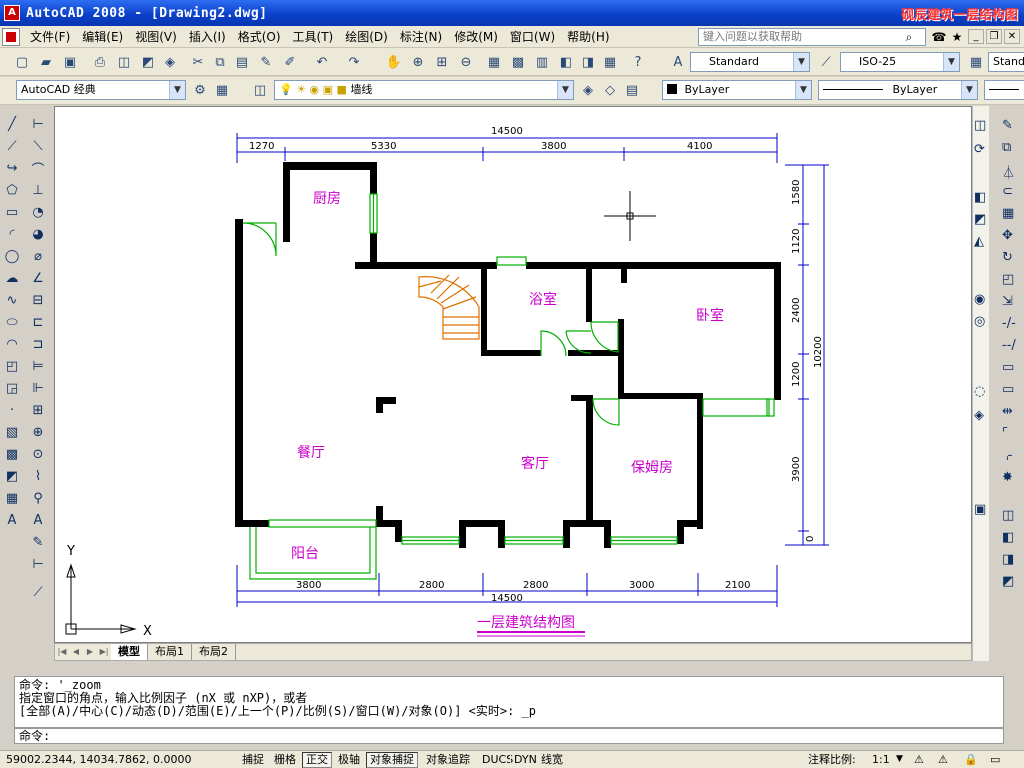 The width and height of the screenshot is (1024, 768). I want to click on dimension-style-icon: ⟋, so click(826, 62).